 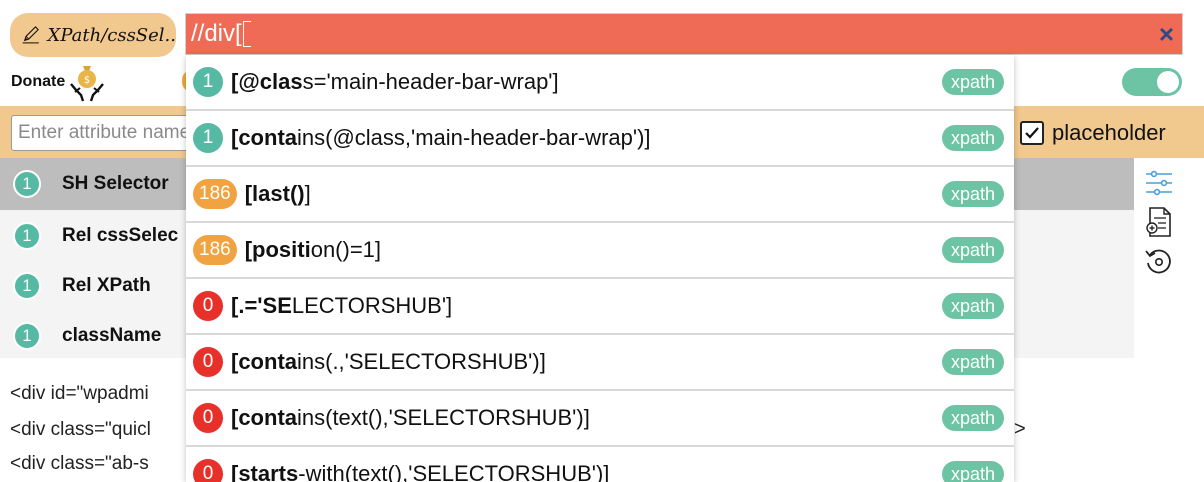 What do you see at coordinates (267, 81) in the screenshot?
I see `suggestion-typed-part: [@clas` at bounding box center [267, 81].